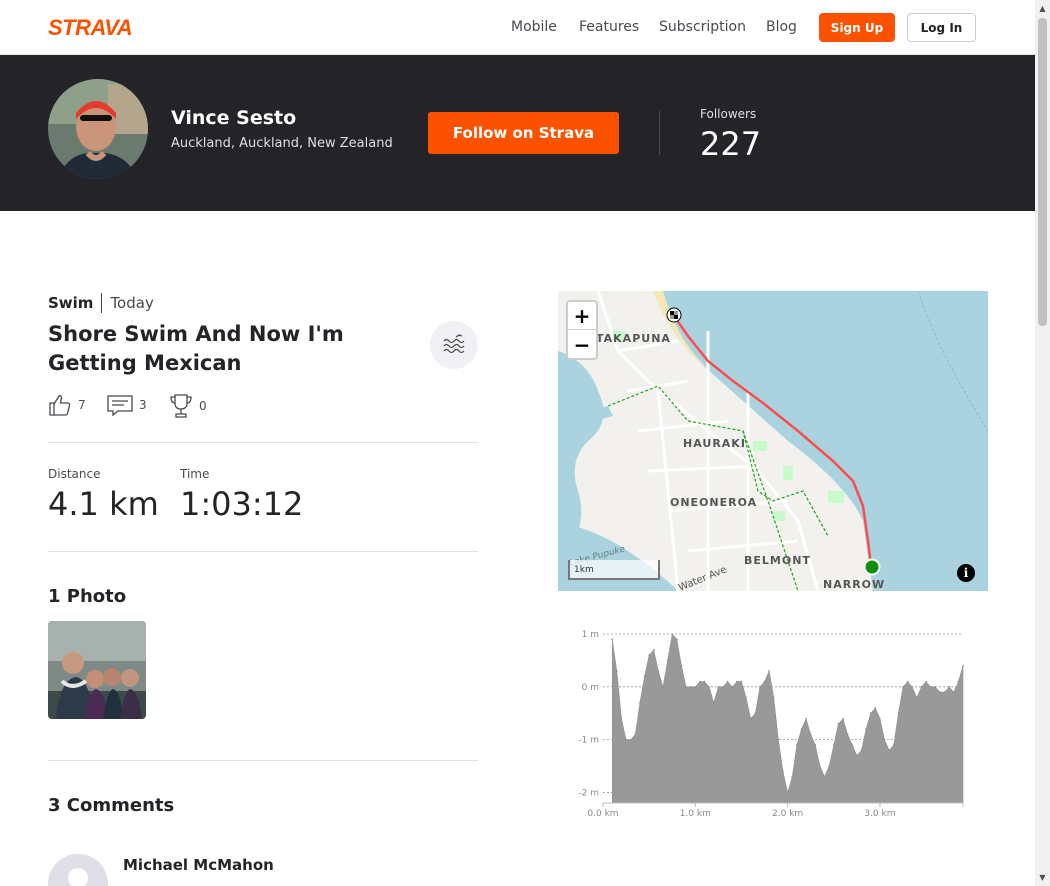 This screenshot has height=886, width=1050. What do you see at coordinates (82, 405) in the screenshot?
I see `kudos-count: 7` at bounding box center [82, 405].